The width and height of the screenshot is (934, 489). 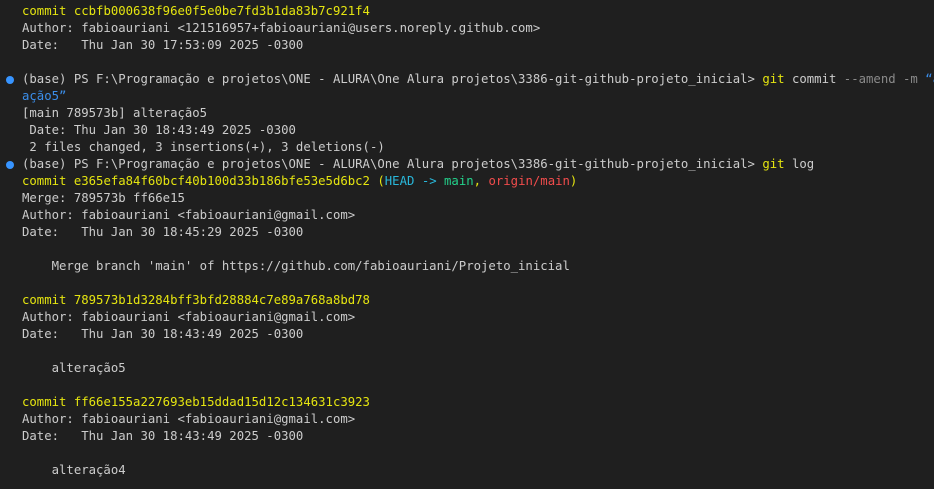 I want to click on ref-close-paren: ), so click(x=573, y=181).